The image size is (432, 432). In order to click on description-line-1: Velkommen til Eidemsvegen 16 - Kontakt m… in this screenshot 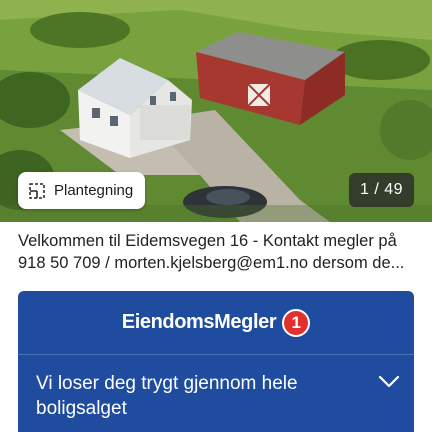, I will do `click(207, 241)`.